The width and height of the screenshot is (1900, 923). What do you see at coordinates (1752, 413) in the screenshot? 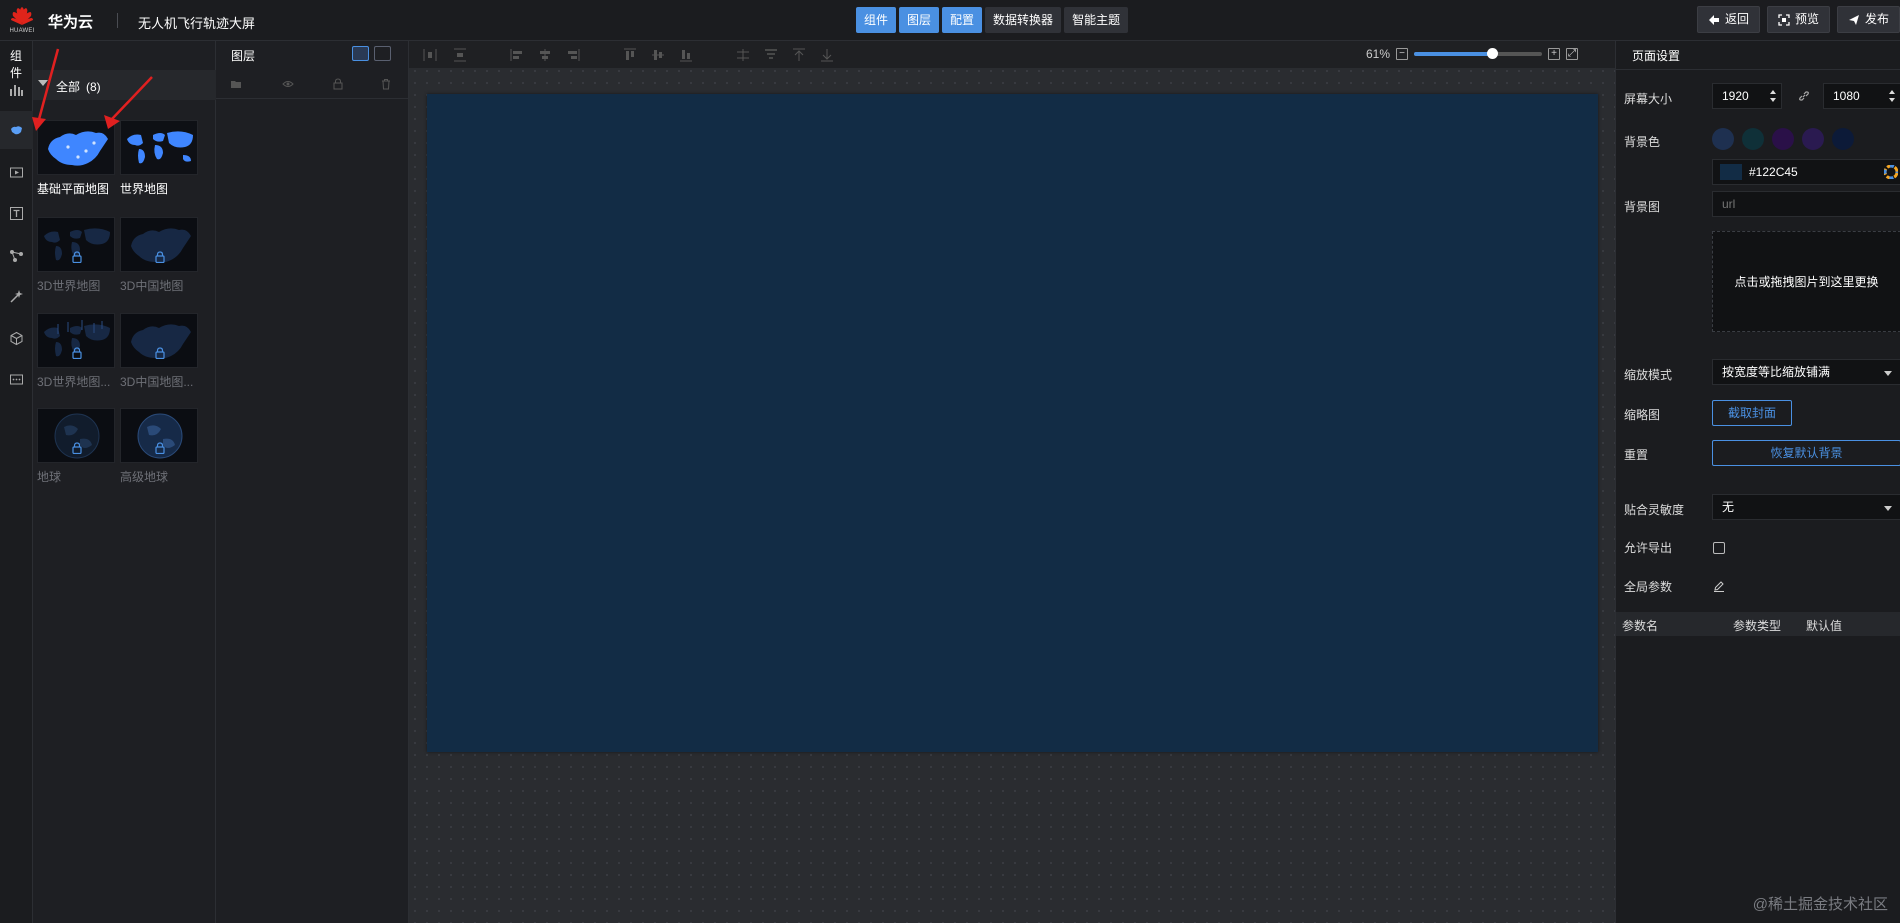
I see `capture-cover-button: 截取封面` at bounding box center [1752, 413].